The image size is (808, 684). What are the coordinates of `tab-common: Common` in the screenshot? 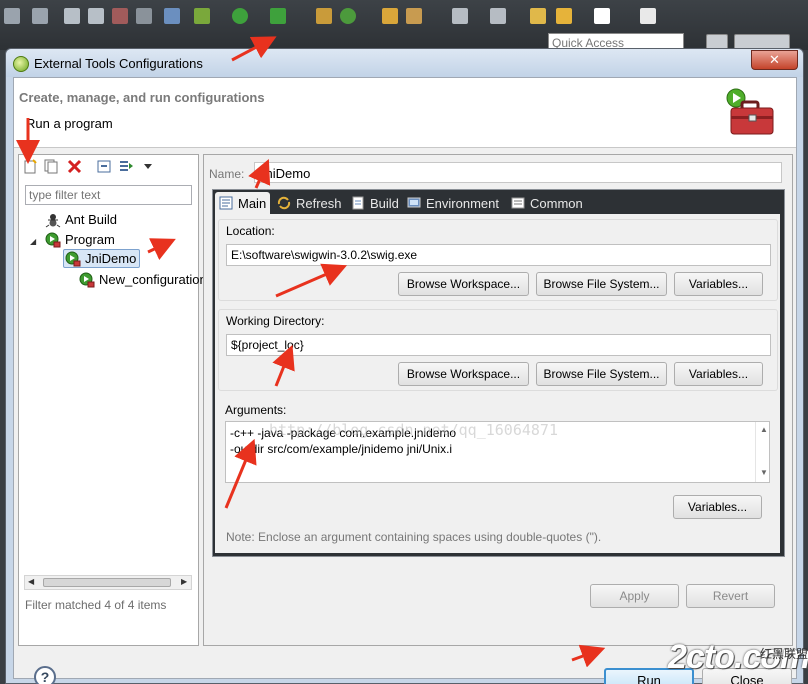 It's located at (547, 203).